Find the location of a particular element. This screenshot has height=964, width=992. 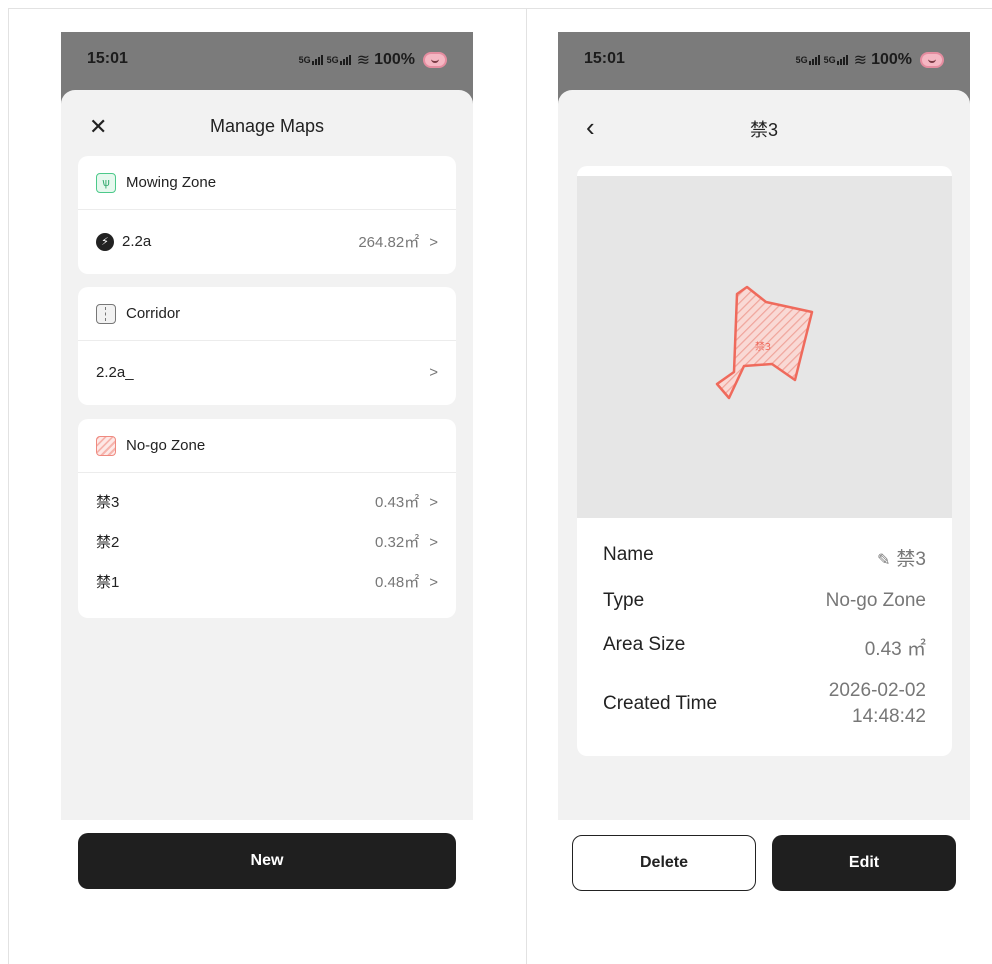

nogo-zone-card: No-go Zone 禁3 0.43㎡ > 禁2 0.32㎡ > 禁1 0.48㎡ > is located at coordinates (267, 518).